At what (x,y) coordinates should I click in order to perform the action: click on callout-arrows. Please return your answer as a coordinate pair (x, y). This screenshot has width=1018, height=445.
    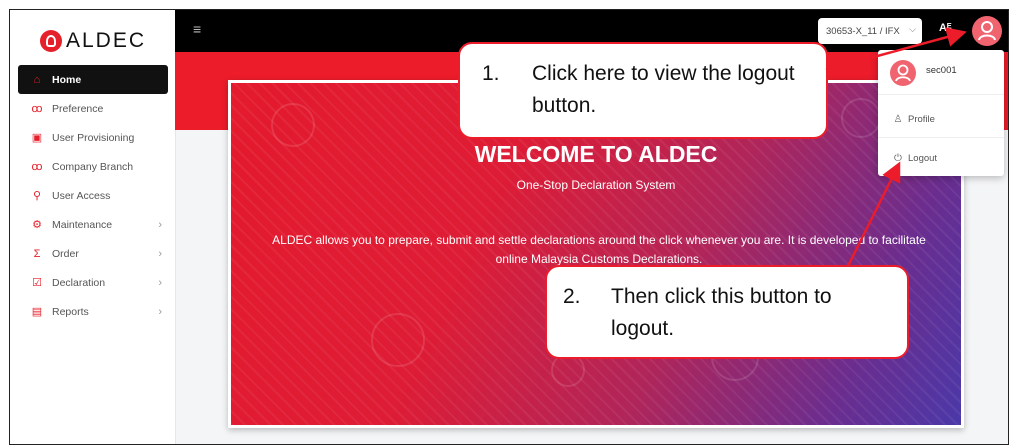
    Looking at the image, I should click on (896, 147).